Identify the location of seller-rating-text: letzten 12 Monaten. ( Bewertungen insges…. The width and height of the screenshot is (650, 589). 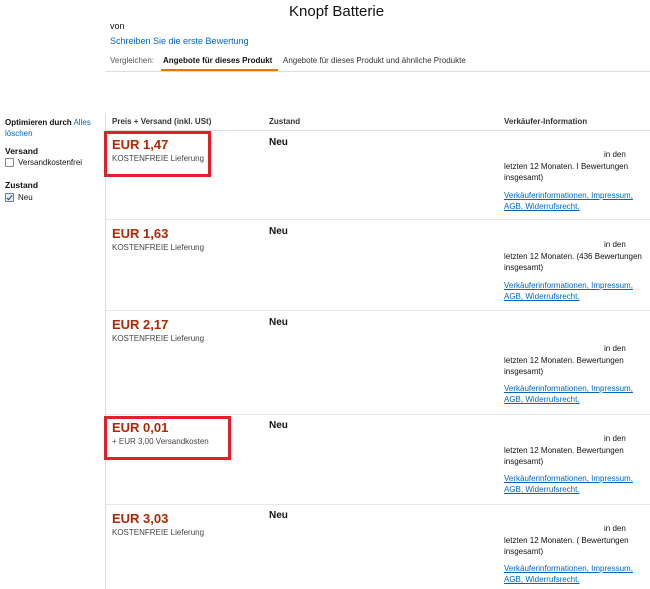
(566, 546).